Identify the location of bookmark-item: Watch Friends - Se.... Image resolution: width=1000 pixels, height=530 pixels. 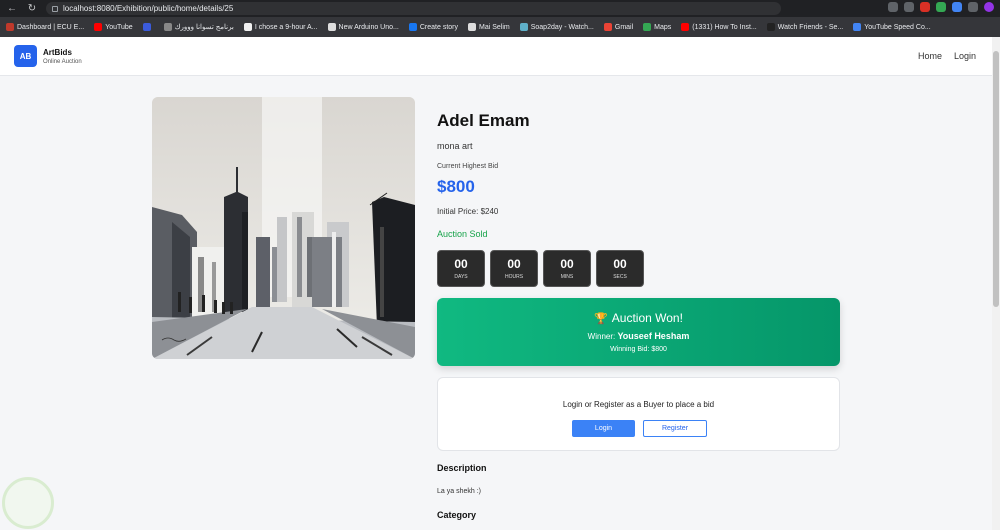
(805, 27).